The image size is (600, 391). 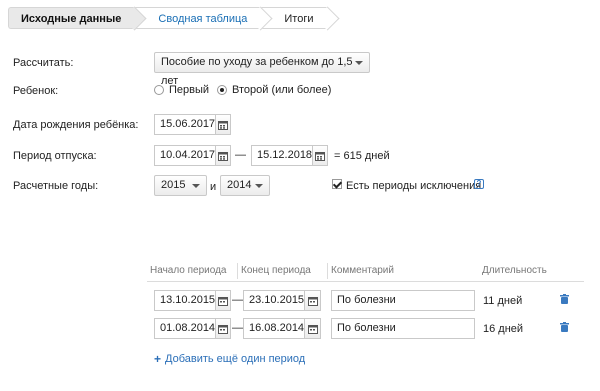 What do you see at coordinates (43, 63) in the screenshot?
I see `calc-label: Рассчитать:` at bounding box center [43, 63].